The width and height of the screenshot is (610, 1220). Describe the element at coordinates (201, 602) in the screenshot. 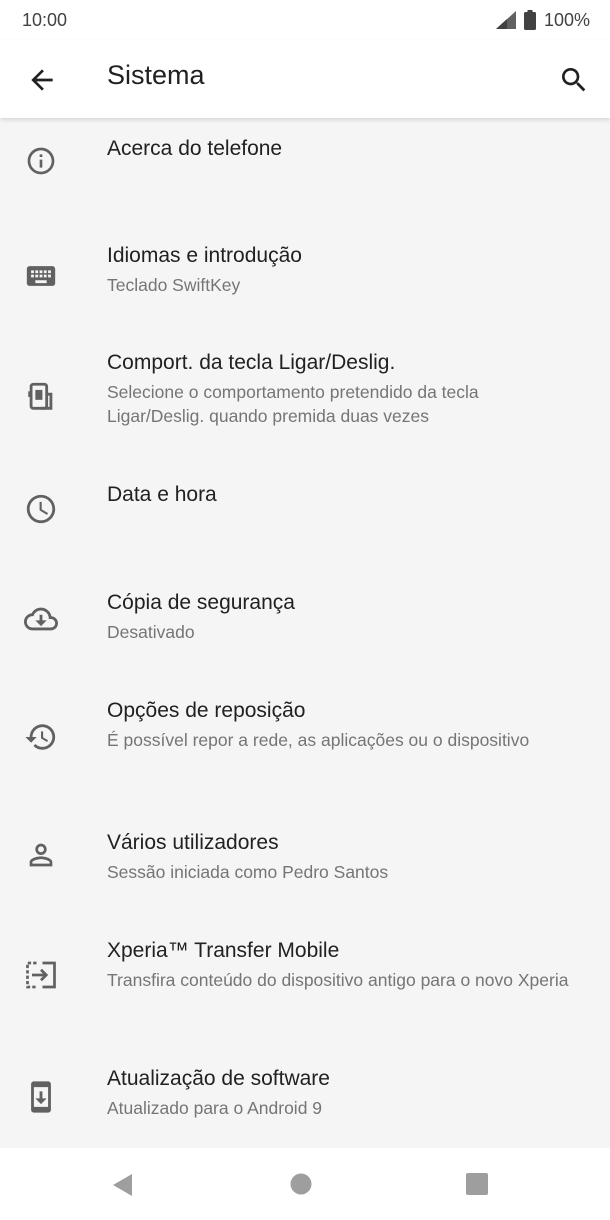

I see `item-title: Cópia de segurança` at that location.